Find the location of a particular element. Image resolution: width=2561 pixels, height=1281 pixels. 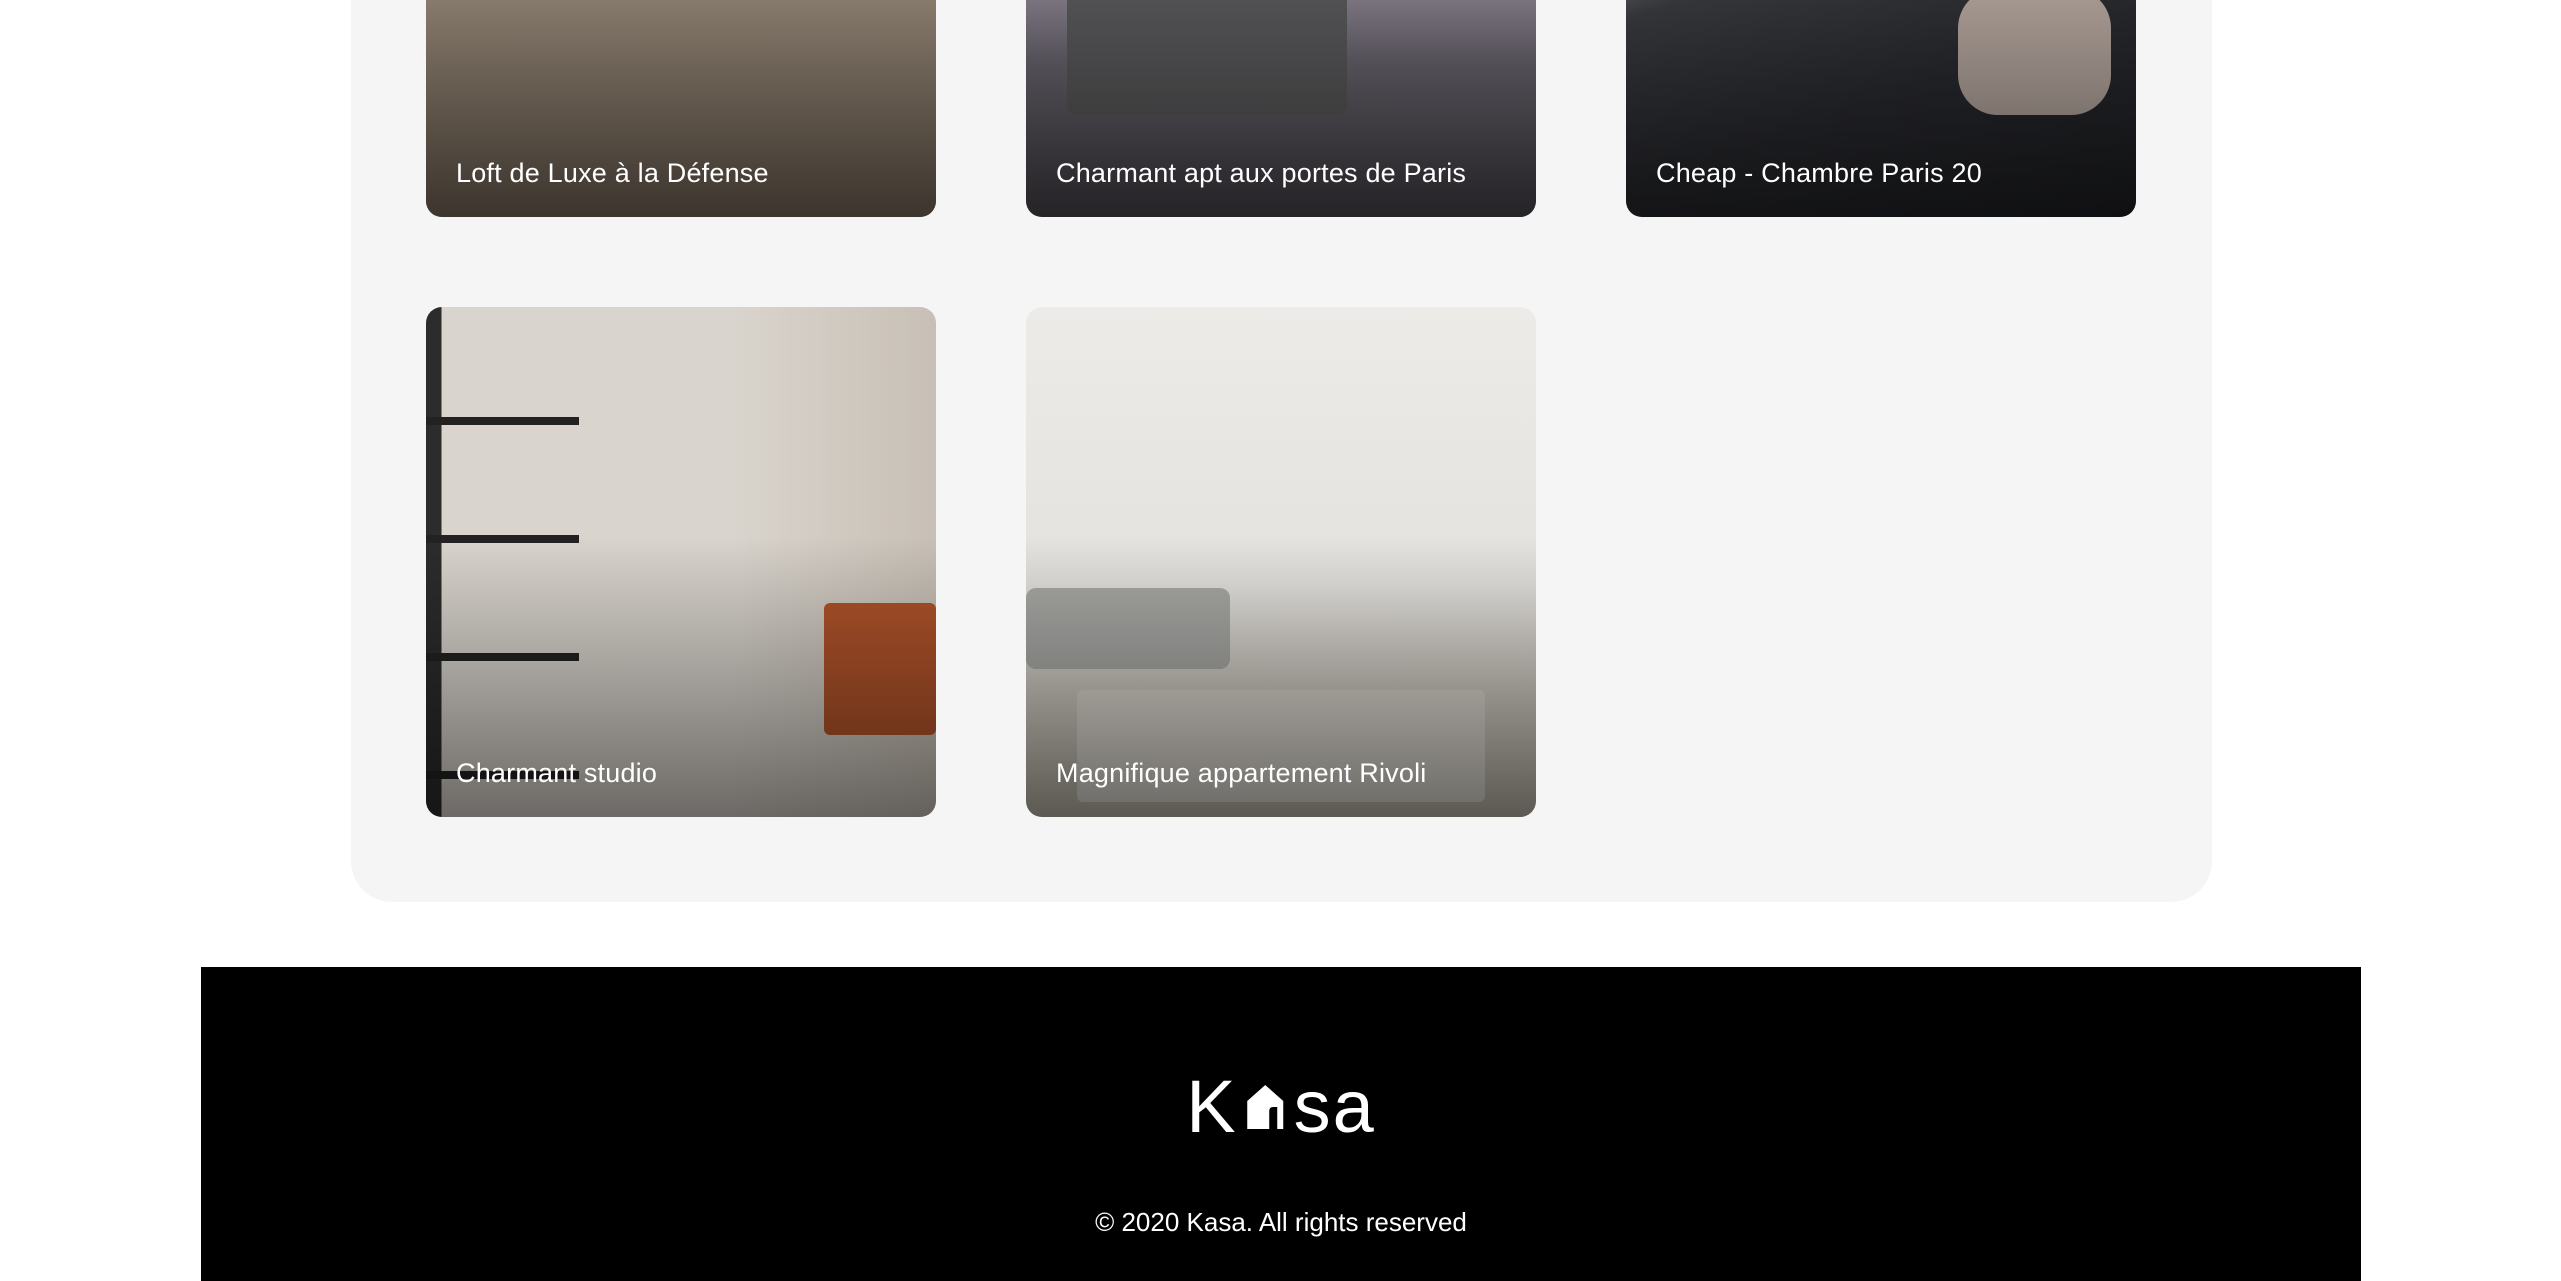

kasa-logo: K sa is located at coordinates (1281, 1106).